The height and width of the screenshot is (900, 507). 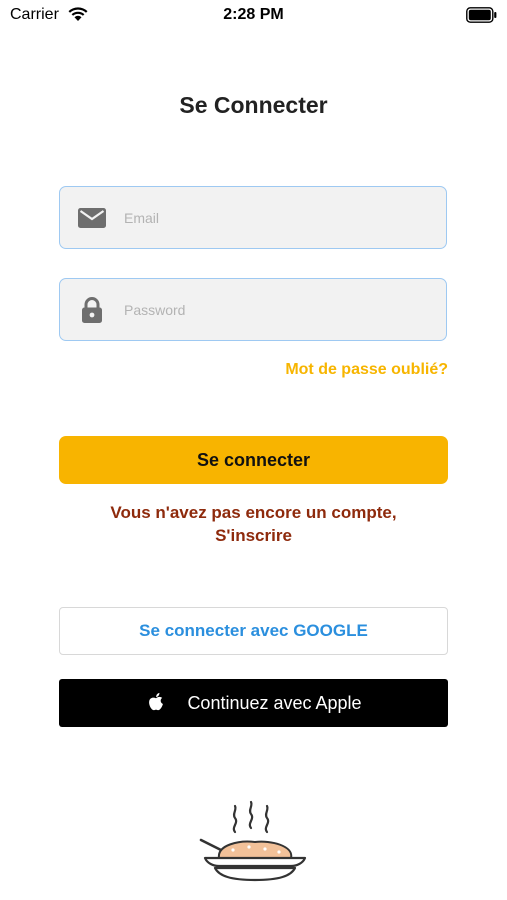 I want to click on google-login-button: Se connecter avec GOOGLE, so click(x=253, y=631).